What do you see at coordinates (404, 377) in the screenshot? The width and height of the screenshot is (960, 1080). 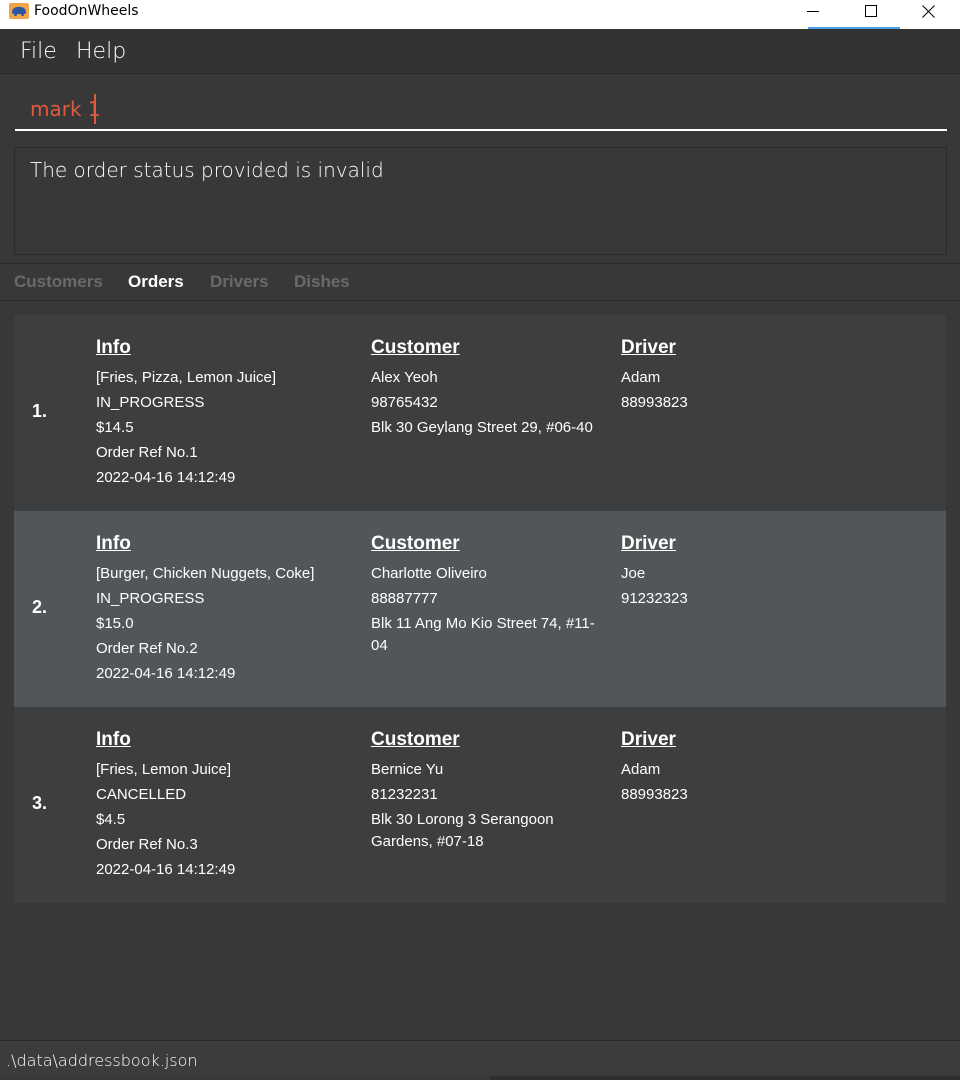 I see `customer-name: Alex Yeoh` at bounding box center [404, 377].